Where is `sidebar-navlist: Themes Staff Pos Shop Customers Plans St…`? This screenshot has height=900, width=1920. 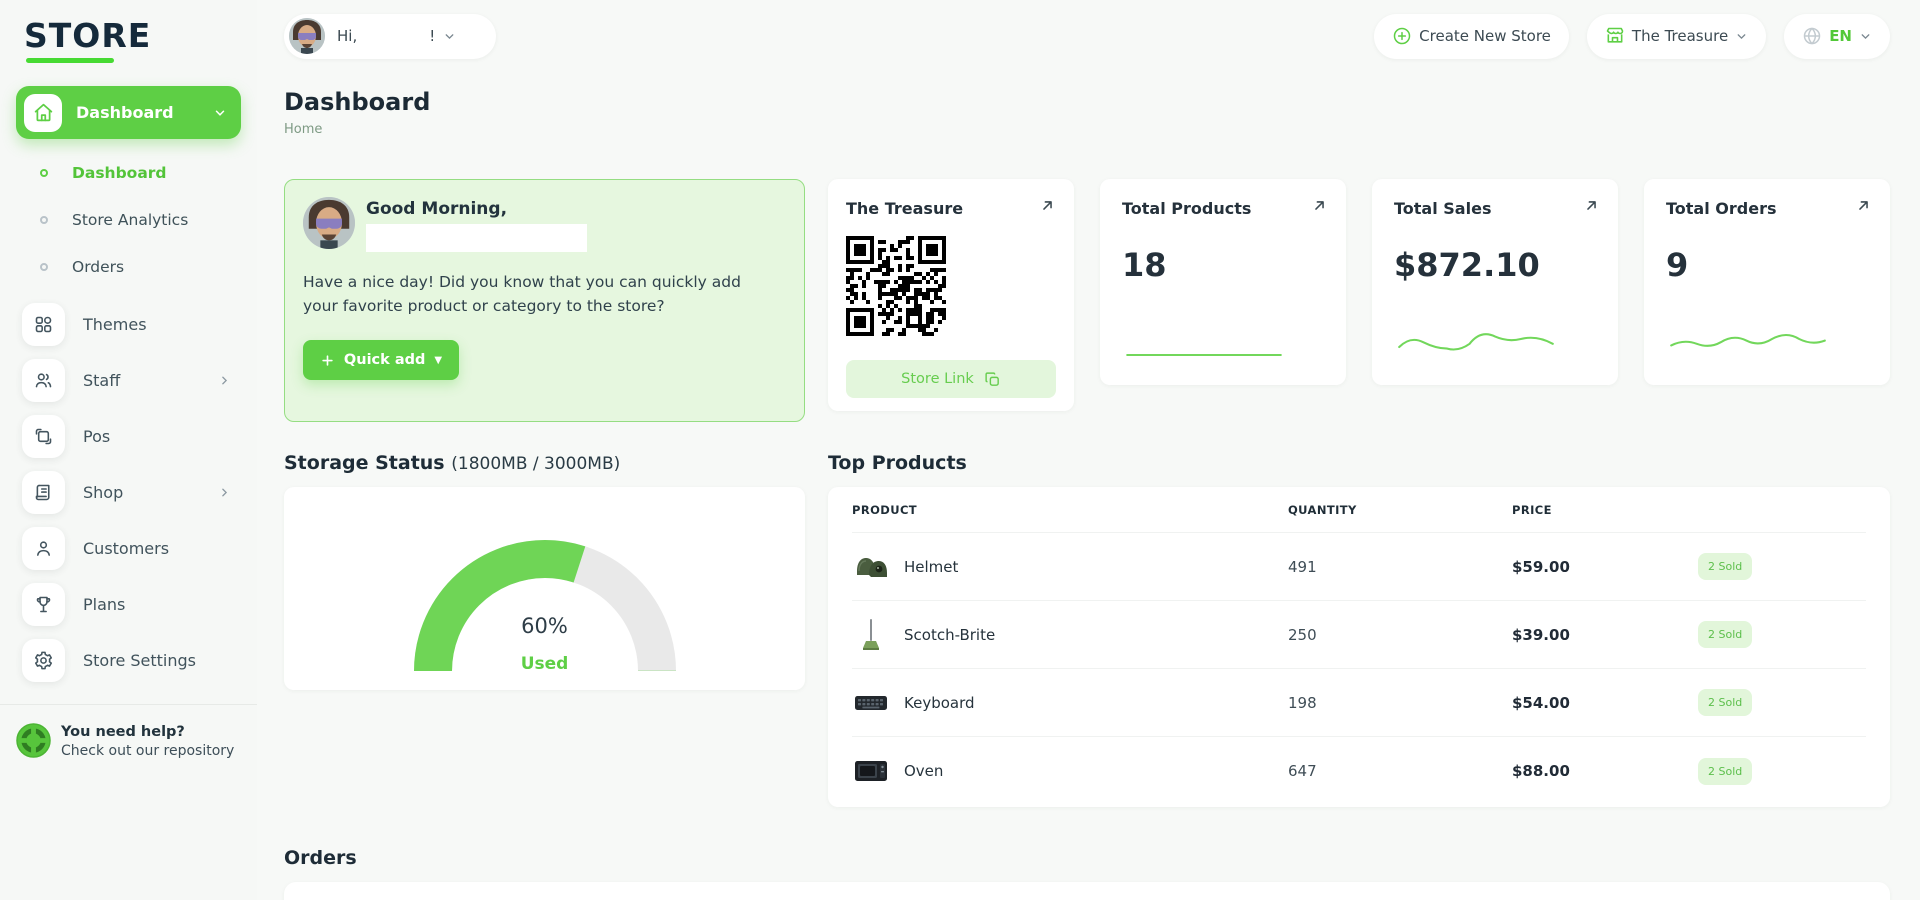
sidebar-navlist: Themes Staff Pos Shop Customers Plans St… is located at coordinates (128, 492).